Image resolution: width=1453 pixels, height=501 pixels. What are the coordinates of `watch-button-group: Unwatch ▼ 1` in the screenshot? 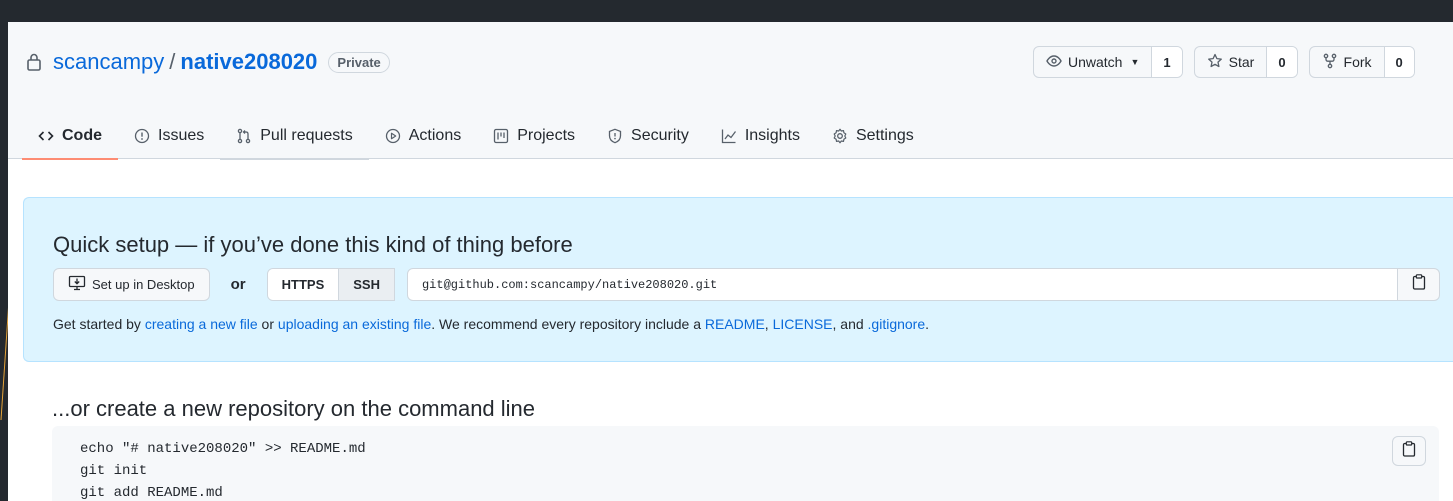 It's located at (1108, 62).